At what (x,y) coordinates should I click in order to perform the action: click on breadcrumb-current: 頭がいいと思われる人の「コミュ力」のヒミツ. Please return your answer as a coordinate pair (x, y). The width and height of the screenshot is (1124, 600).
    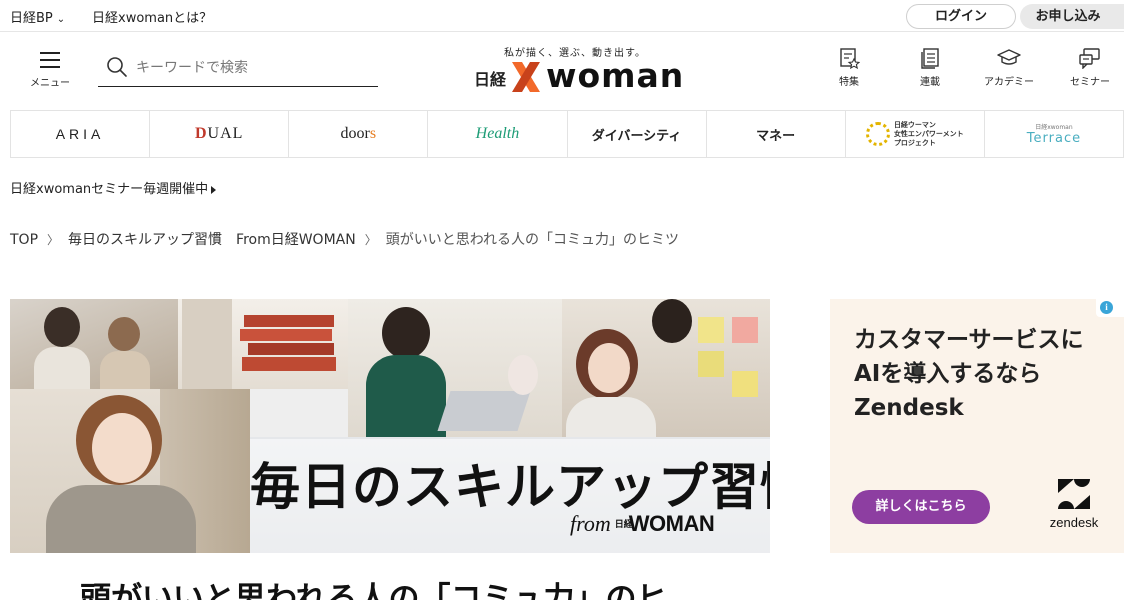
    Looking at the image, I should click on (532, 240).